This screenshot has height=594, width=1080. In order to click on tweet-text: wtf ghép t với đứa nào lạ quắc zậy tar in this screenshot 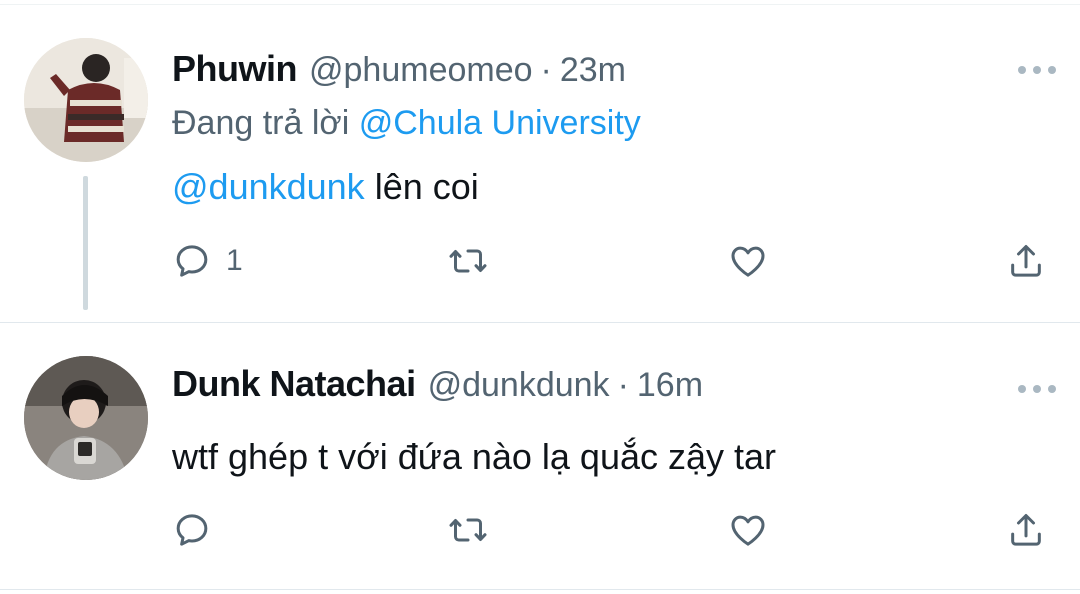, I will do `click(474, 456)`.